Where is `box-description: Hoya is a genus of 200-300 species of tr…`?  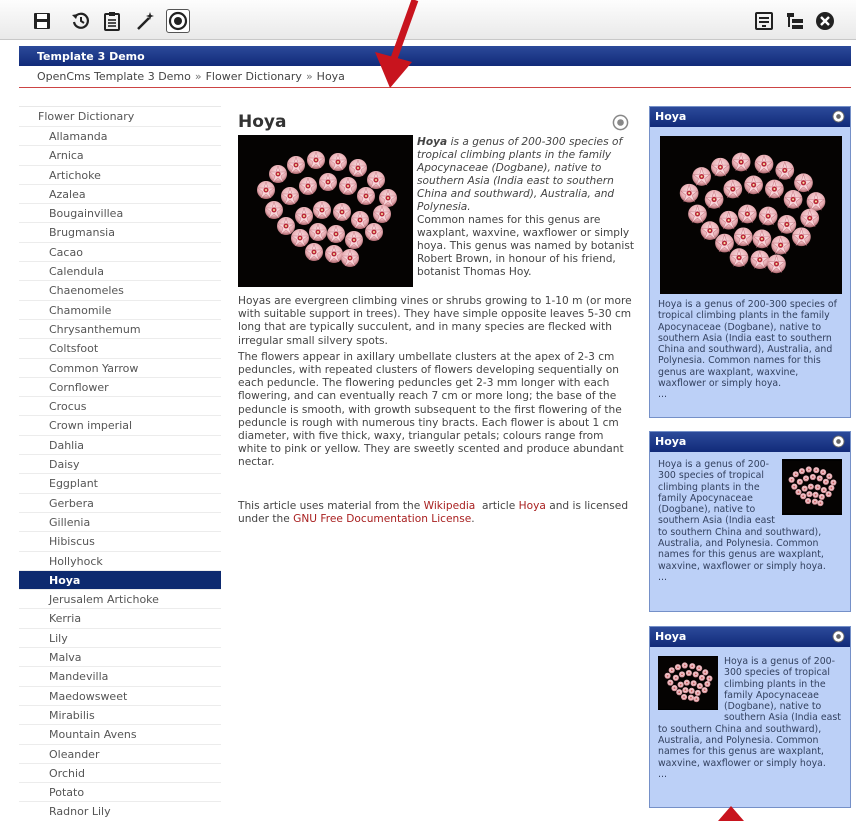
box-description: Hoya is a genus of 200-300 species of tr… is located at coordinates (747, 344).